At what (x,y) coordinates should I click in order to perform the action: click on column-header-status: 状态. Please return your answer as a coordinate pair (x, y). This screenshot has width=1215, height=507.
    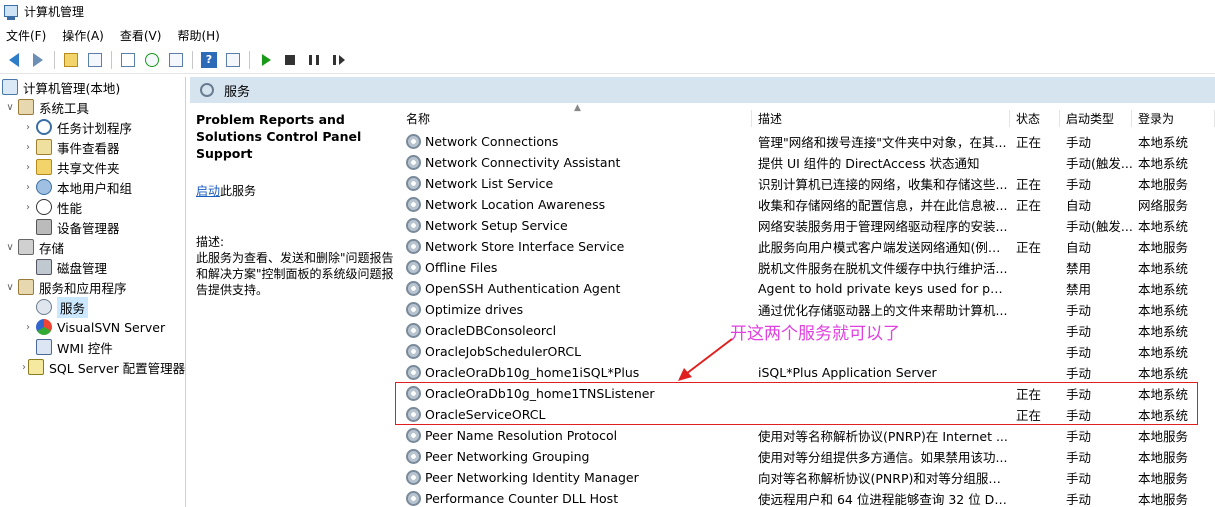
    Looking at the image, I should click on (1035, 118).